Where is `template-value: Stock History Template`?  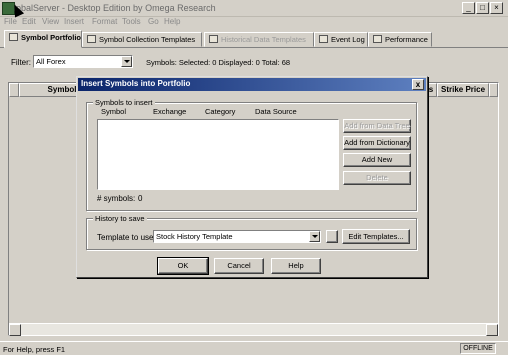
template-value: Stock History Template is located at coordinates (194, 236).